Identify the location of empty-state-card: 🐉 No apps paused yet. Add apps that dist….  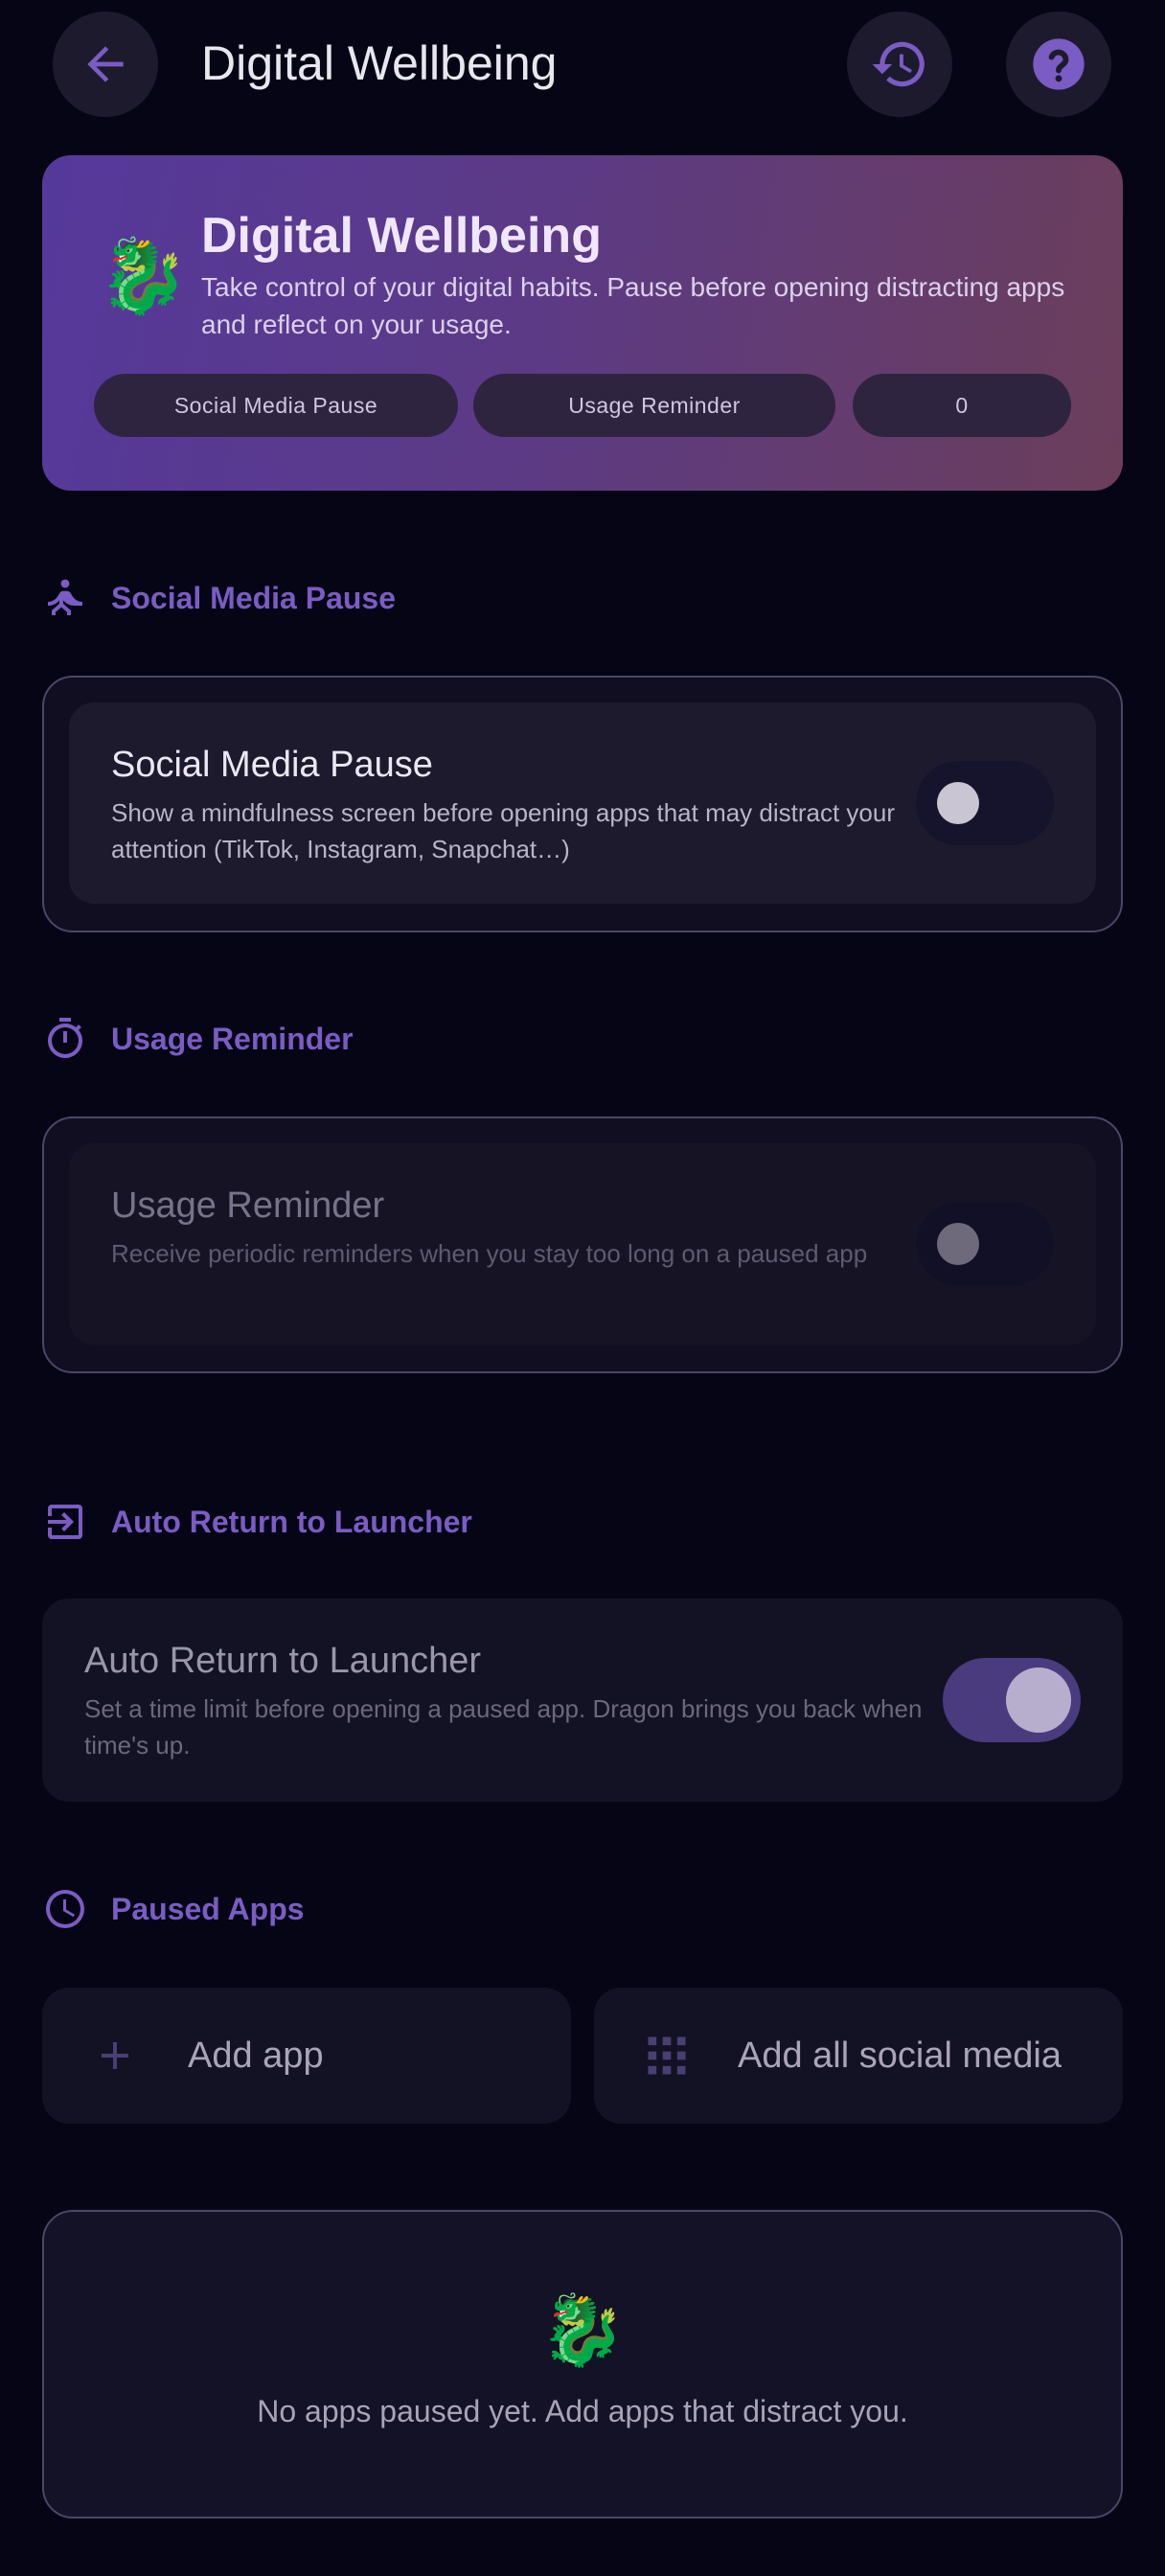
(582, 2364).